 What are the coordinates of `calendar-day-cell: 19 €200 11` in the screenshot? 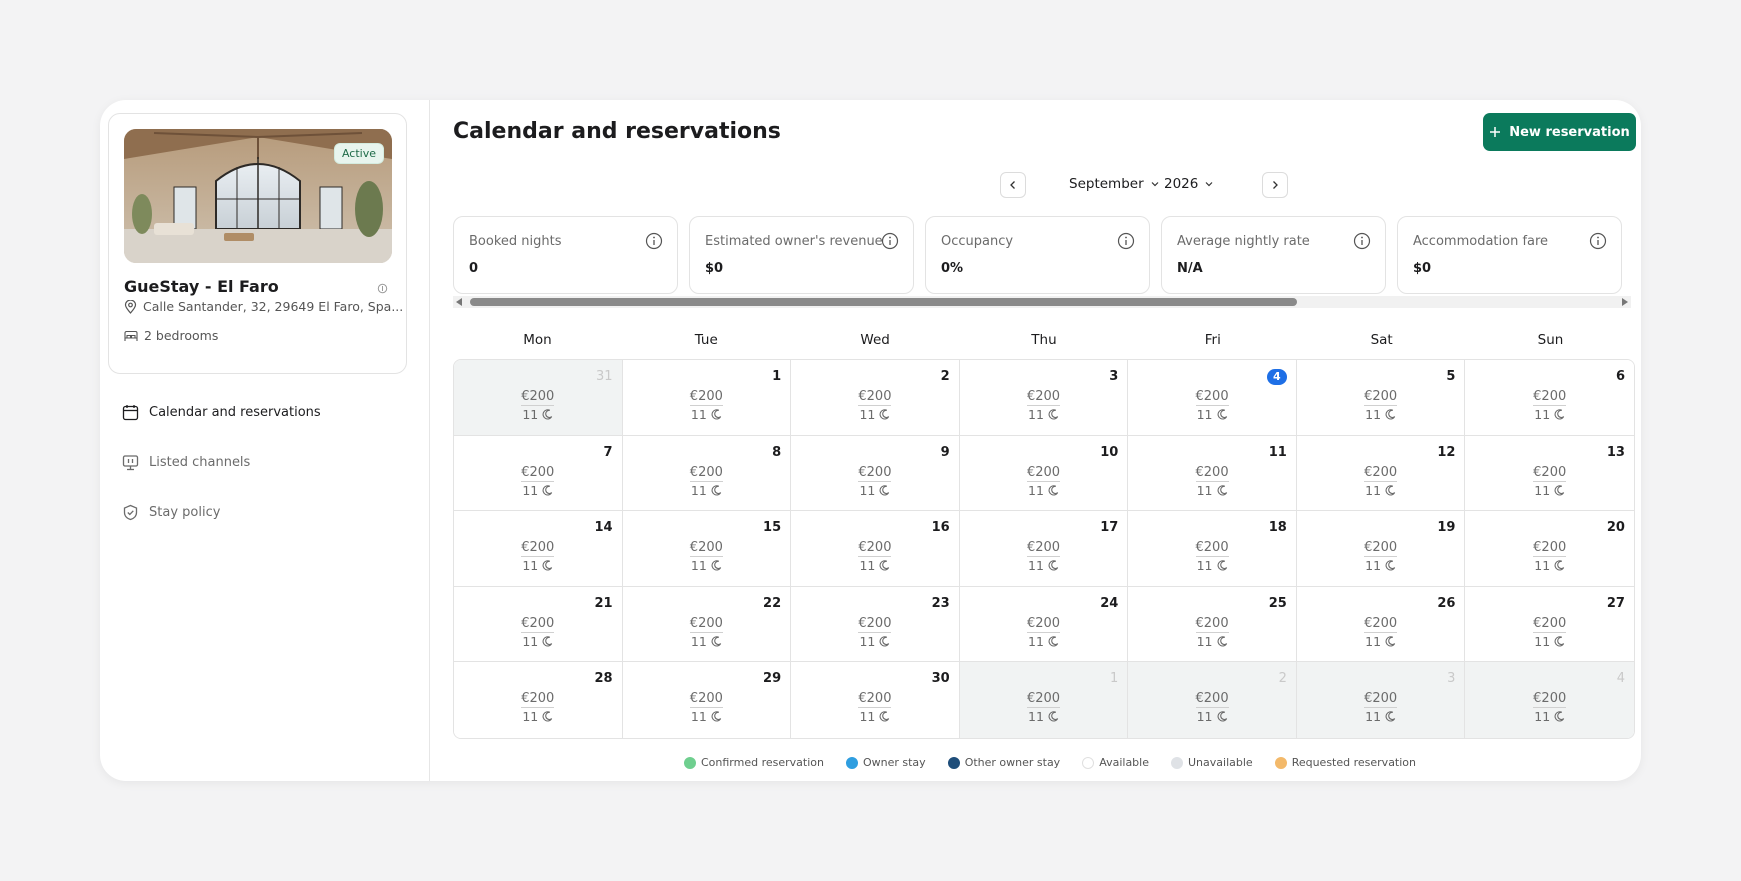 It's located at (1381, 549).